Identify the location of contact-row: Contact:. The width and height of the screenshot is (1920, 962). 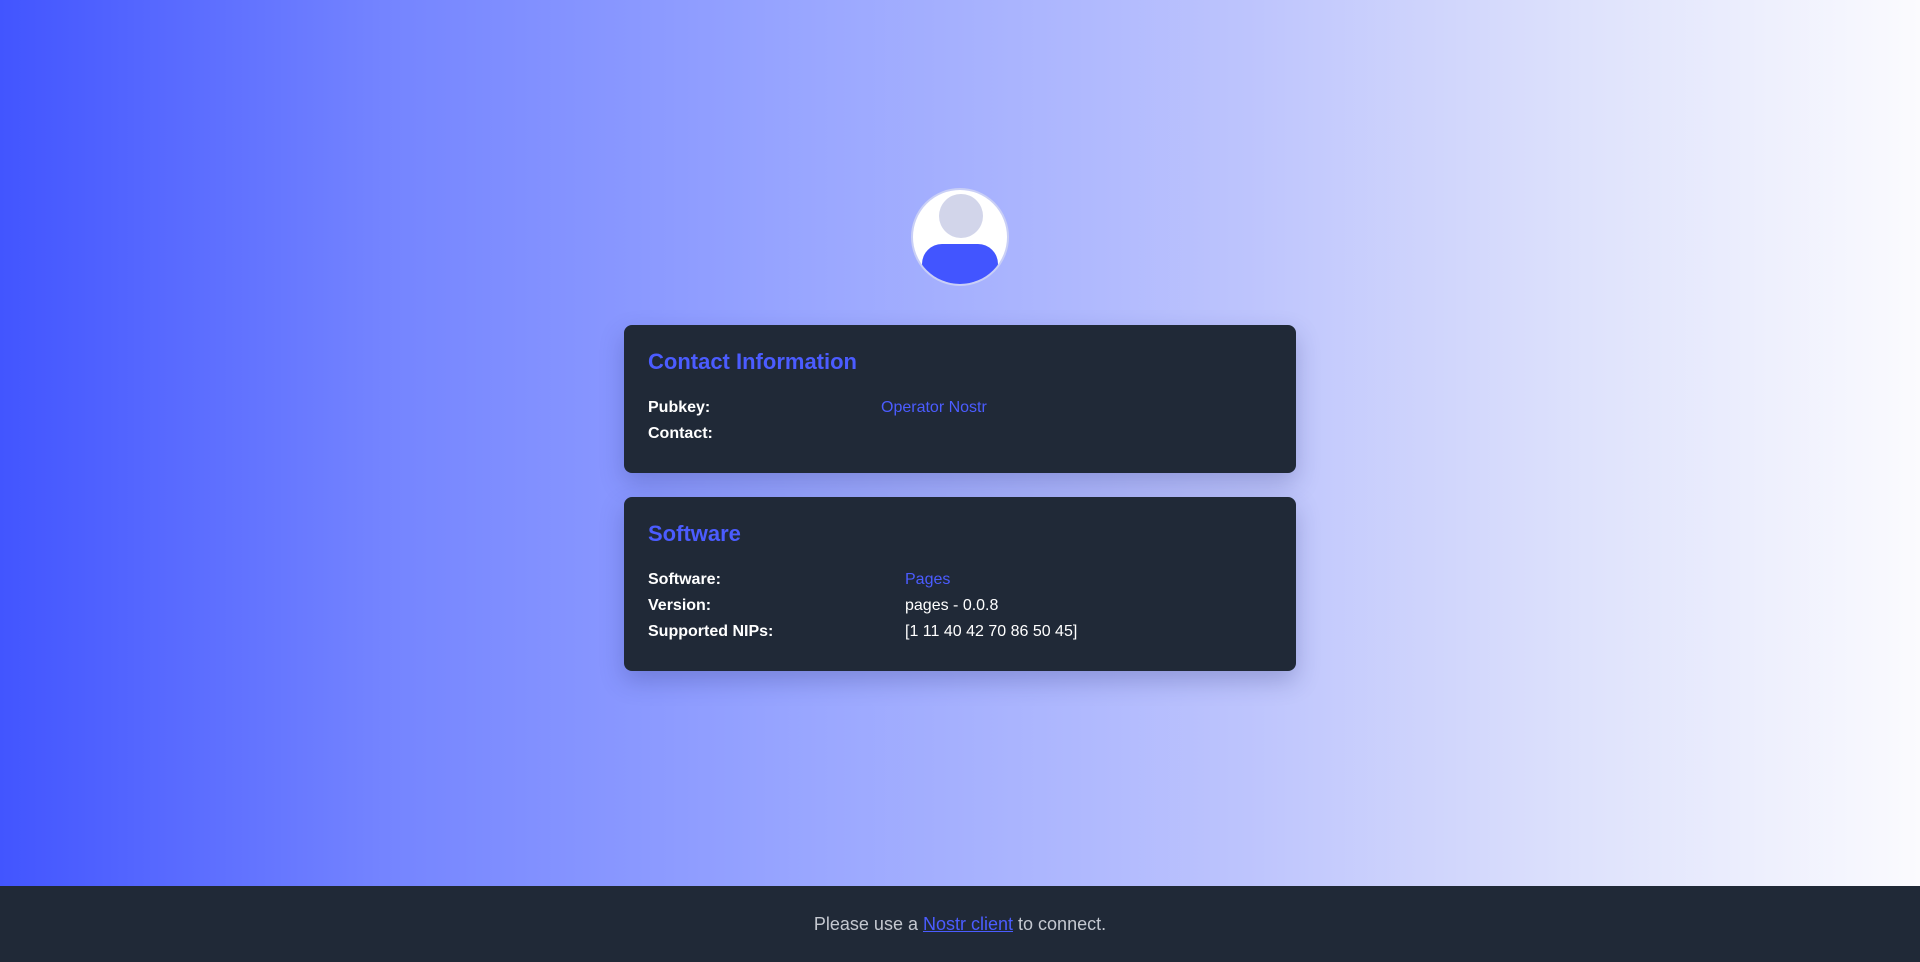
(960, 434).